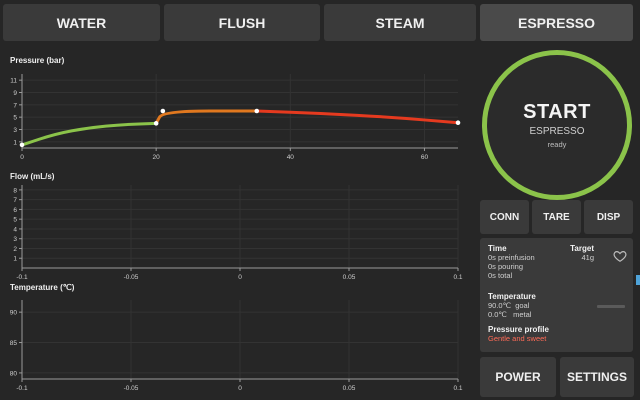 Image resolution: width=640 pixels, height=400 pixels. I want to click on tab-espresso: ESPRESSO, so click(556, 22).